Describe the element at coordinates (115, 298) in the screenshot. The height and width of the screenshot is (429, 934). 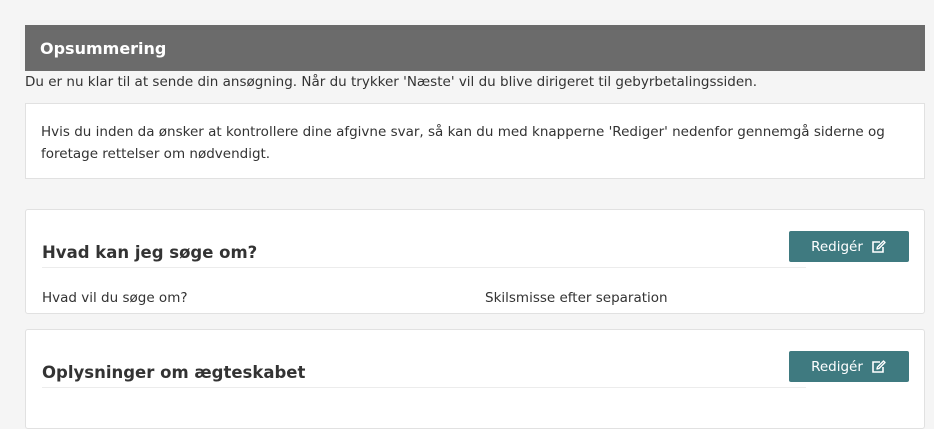
I see `field-label: Hvad vil du søge om?` at that location.